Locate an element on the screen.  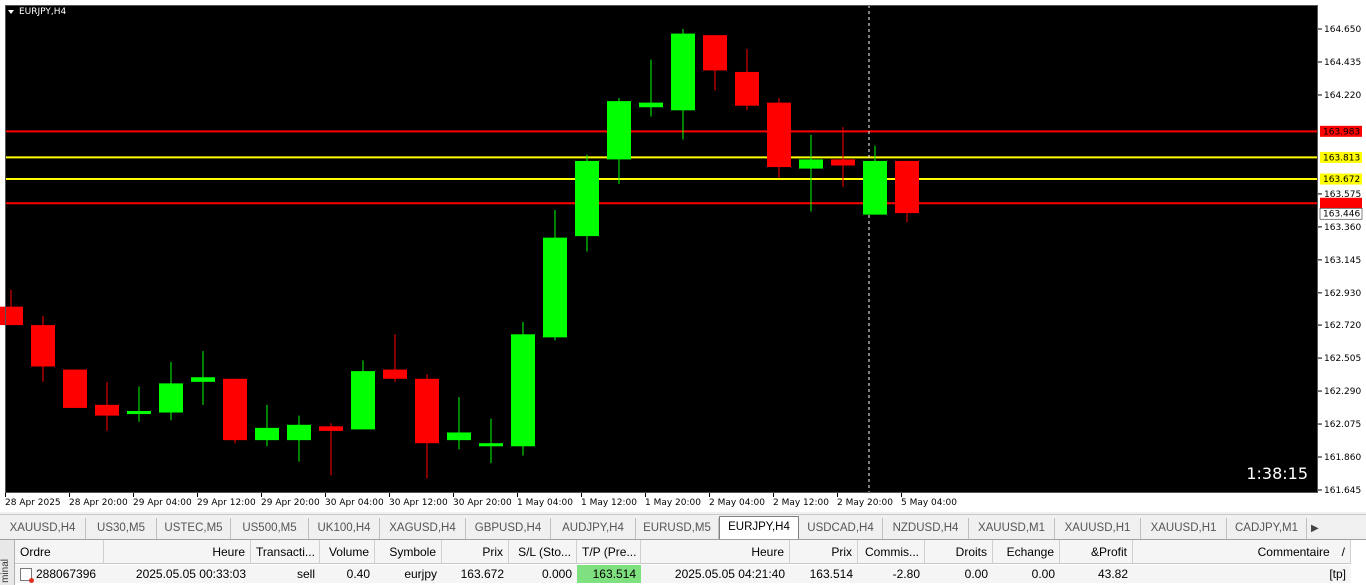
column-header-commentaire: Commentaire / is located at coordinates (1242, 552).